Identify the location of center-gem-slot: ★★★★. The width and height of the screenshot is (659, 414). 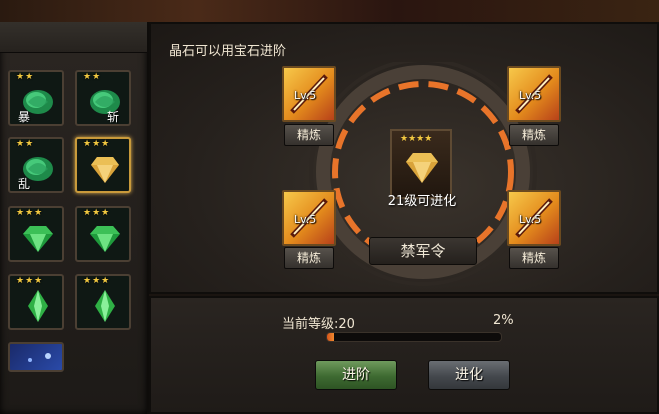
(421, 164).